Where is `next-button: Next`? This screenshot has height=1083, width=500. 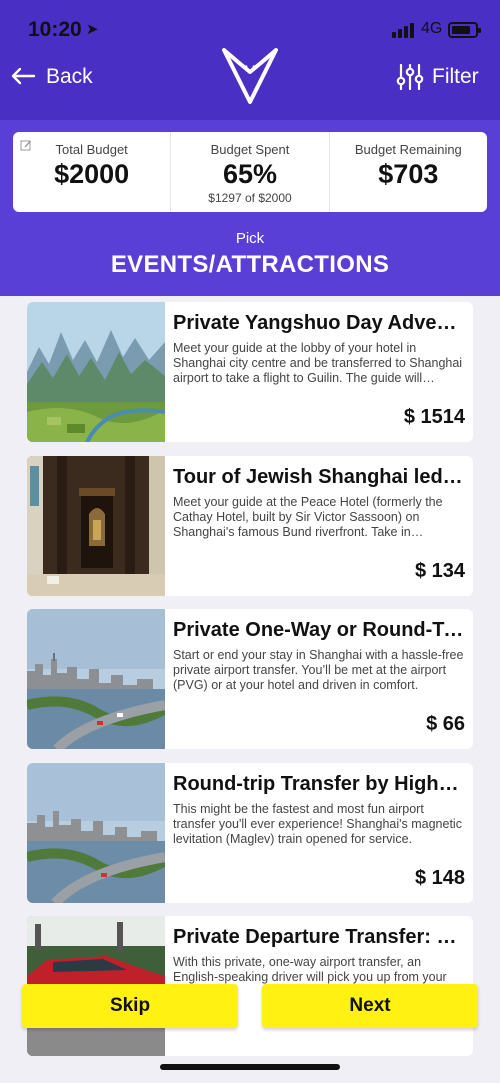
next-button: Next is located at coordinates (370, 1006).